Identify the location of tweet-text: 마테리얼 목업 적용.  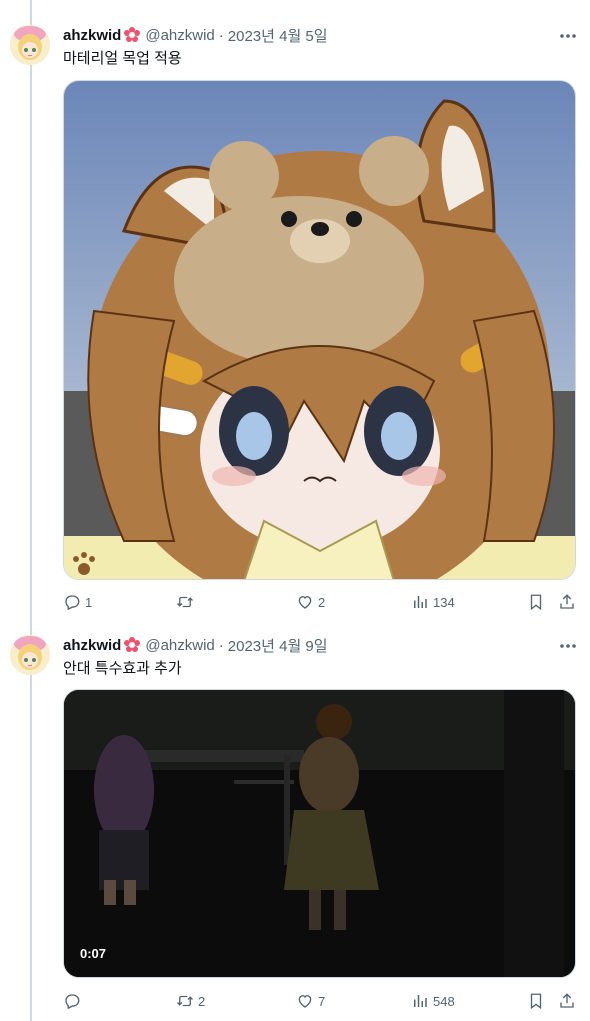
(122, 58).